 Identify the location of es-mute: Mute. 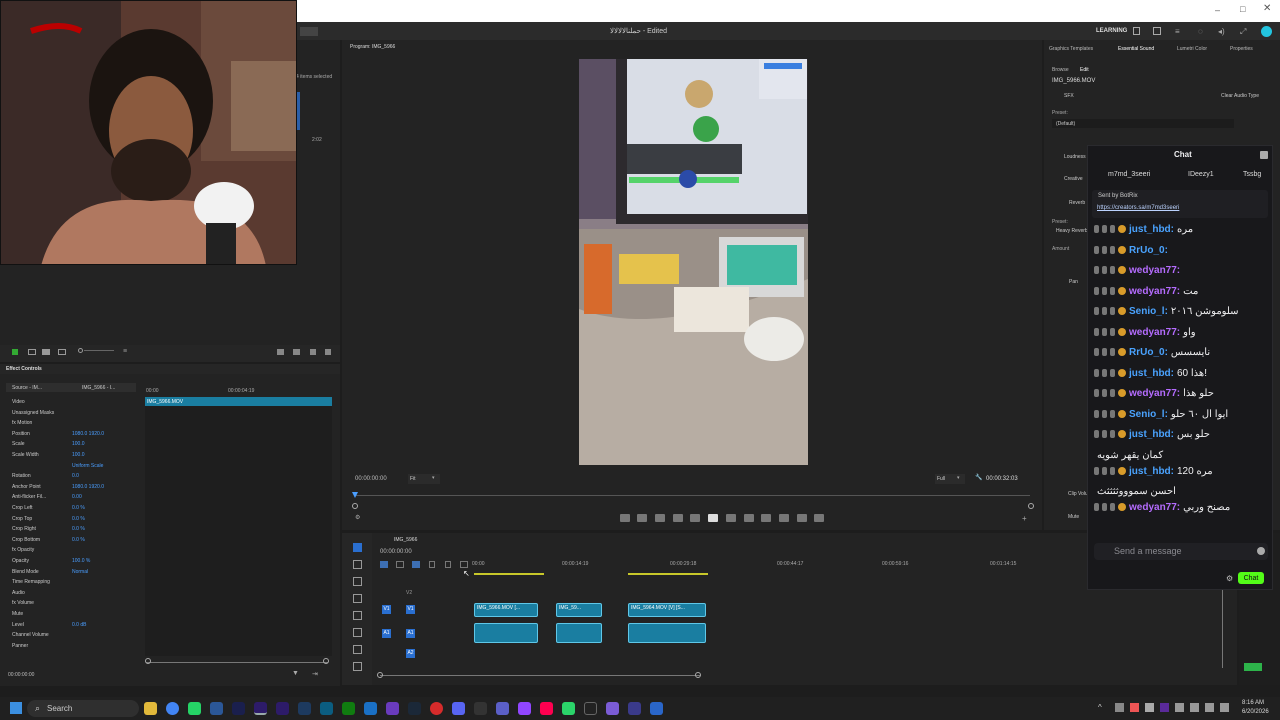
(1073, 517).